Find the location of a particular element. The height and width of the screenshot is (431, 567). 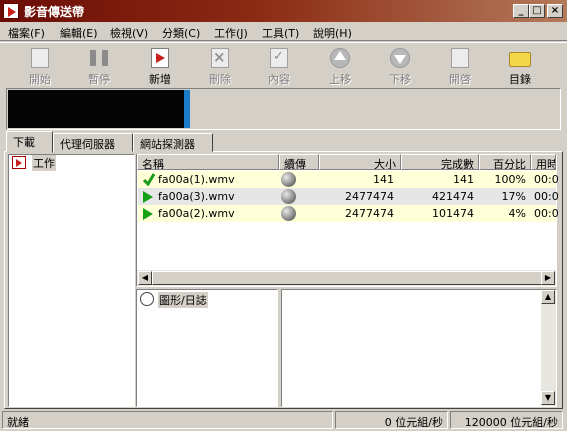

col-time: 用時 is located at coordinates (543, 162).